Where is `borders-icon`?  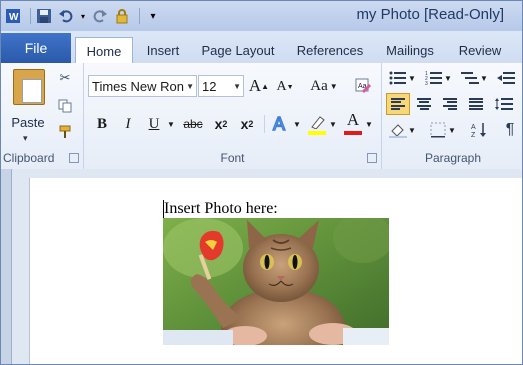
borders-icon is located at coordinates (438, 130).